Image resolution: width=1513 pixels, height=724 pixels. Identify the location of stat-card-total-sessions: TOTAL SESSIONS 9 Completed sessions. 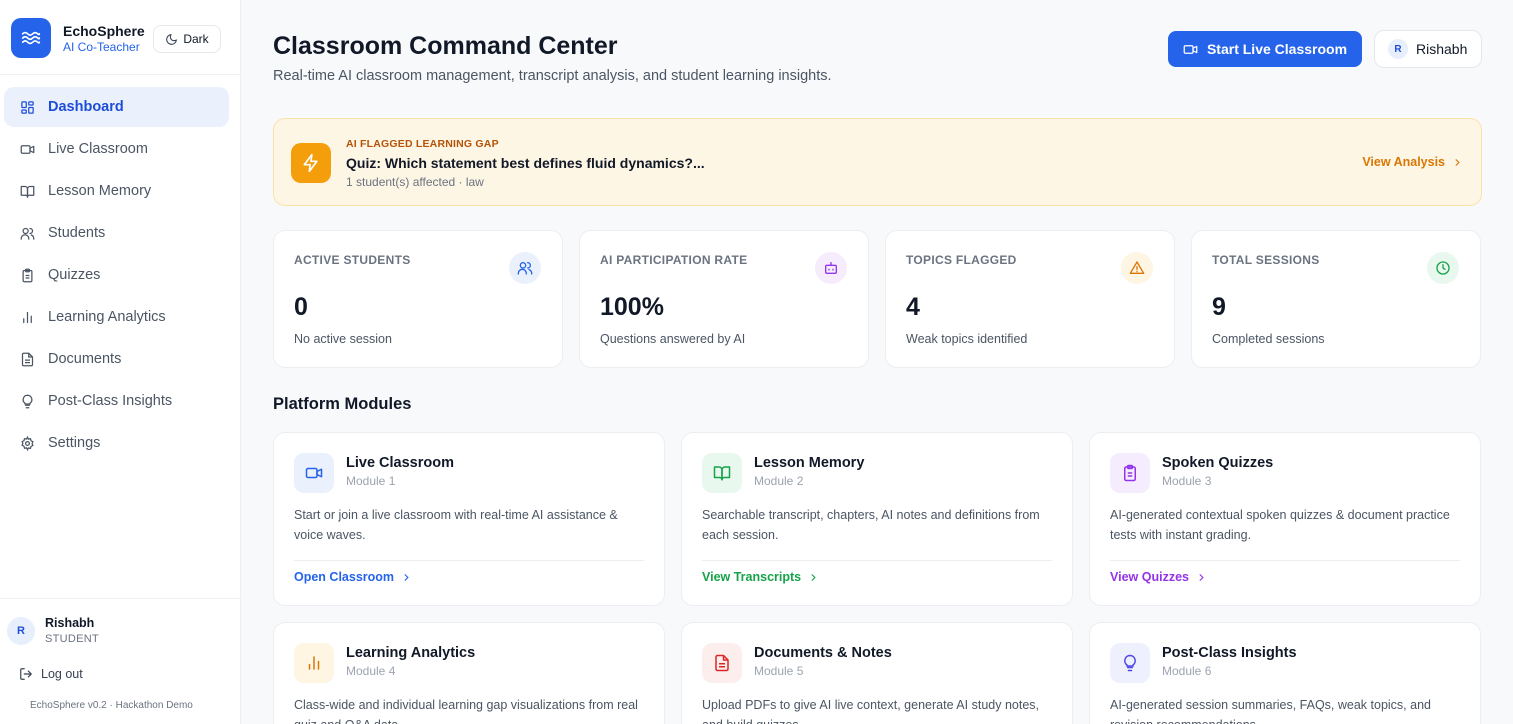
(1336, 299).